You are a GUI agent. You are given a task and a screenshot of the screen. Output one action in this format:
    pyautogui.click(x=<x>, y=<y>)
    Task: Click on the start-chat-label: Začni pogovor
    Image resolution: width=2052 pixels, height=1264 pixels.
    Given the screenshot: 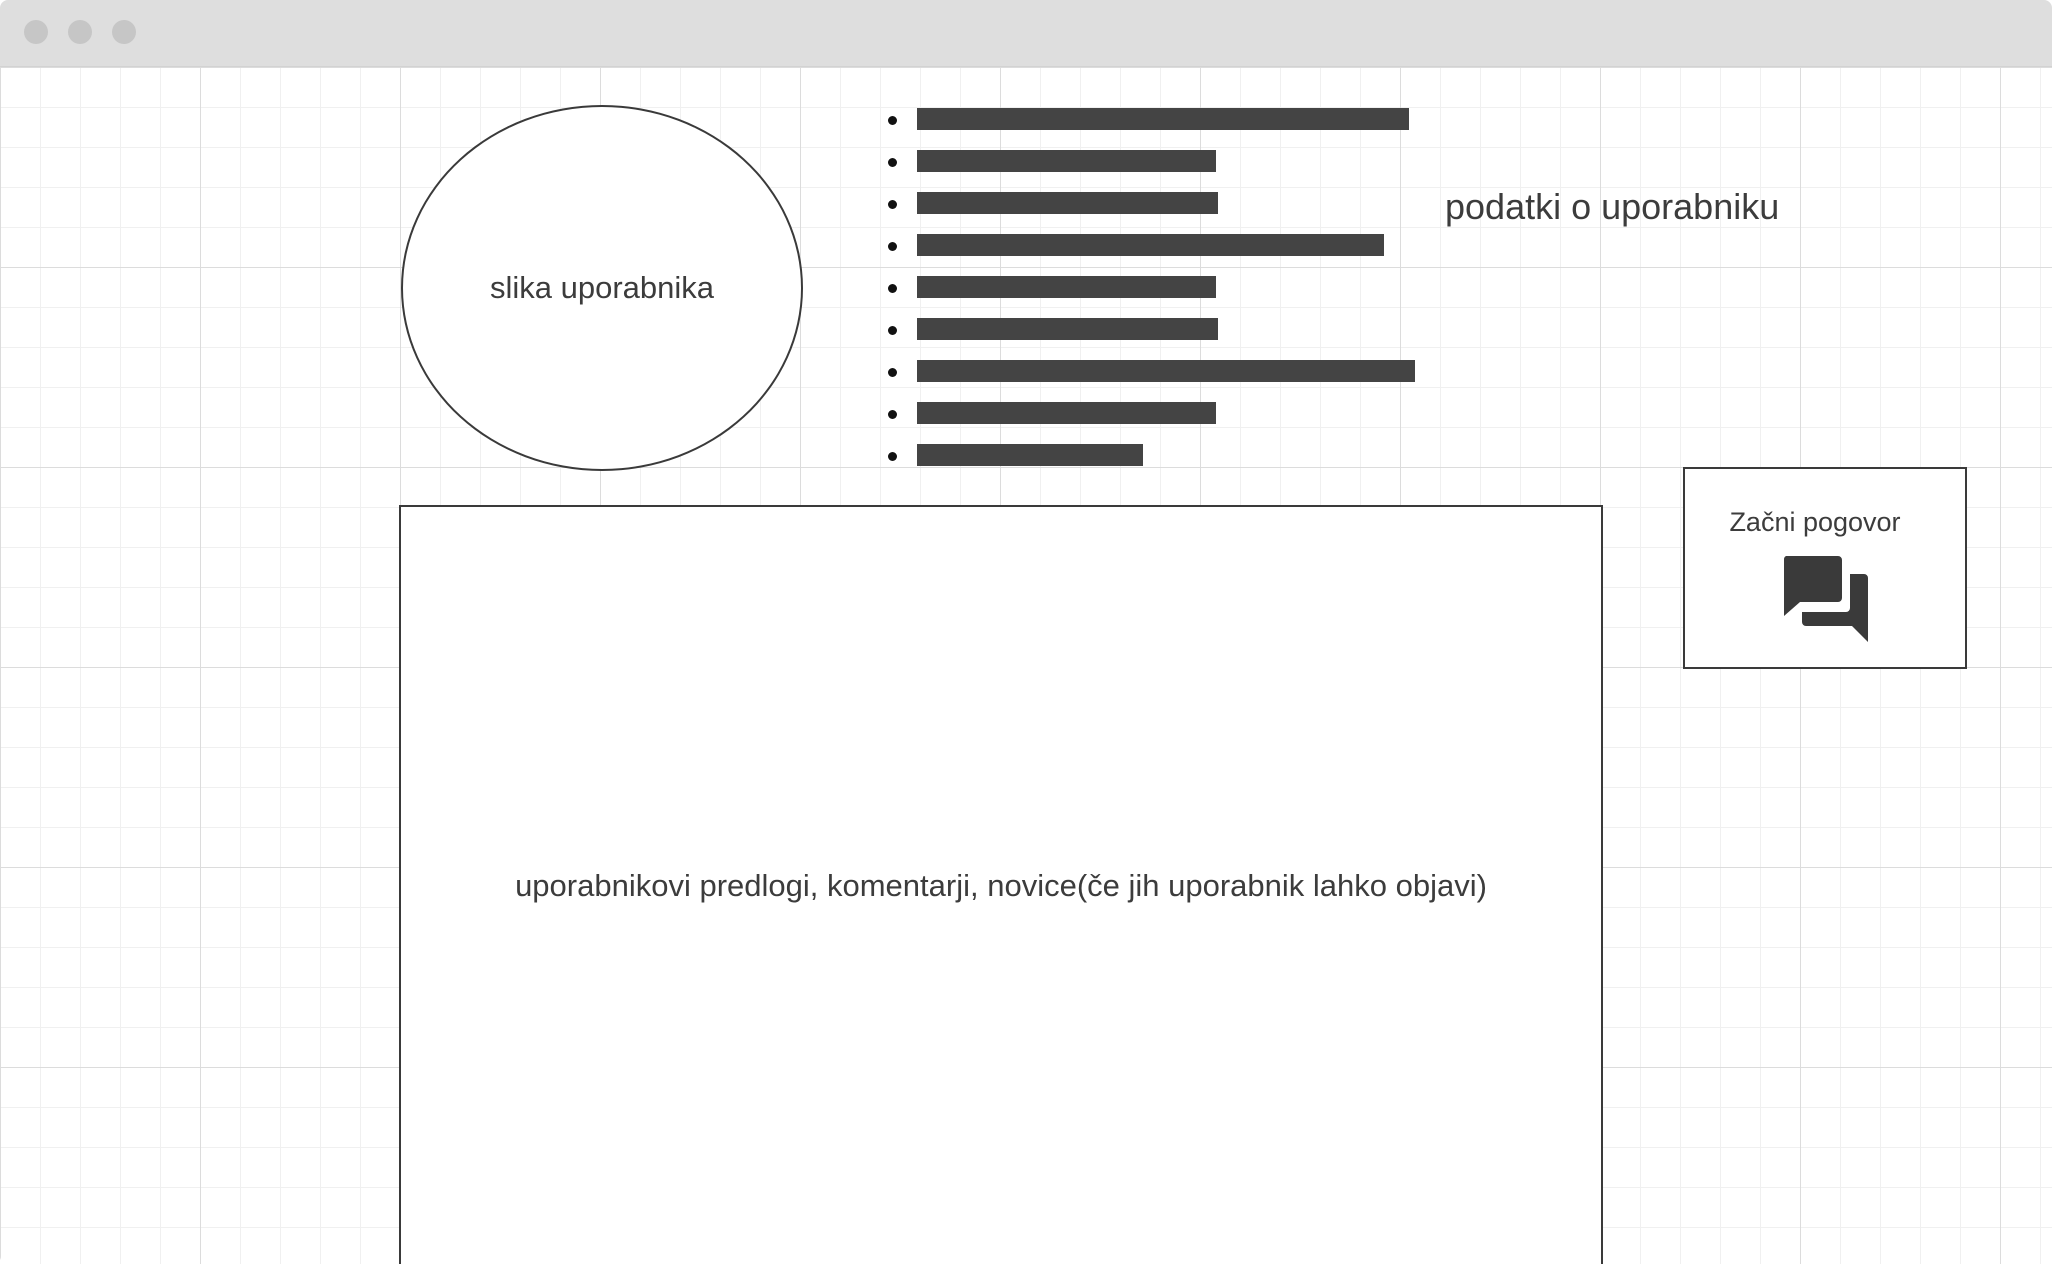 What is the action you would take?
    pyautogui.click(x=1815, y=522)
    